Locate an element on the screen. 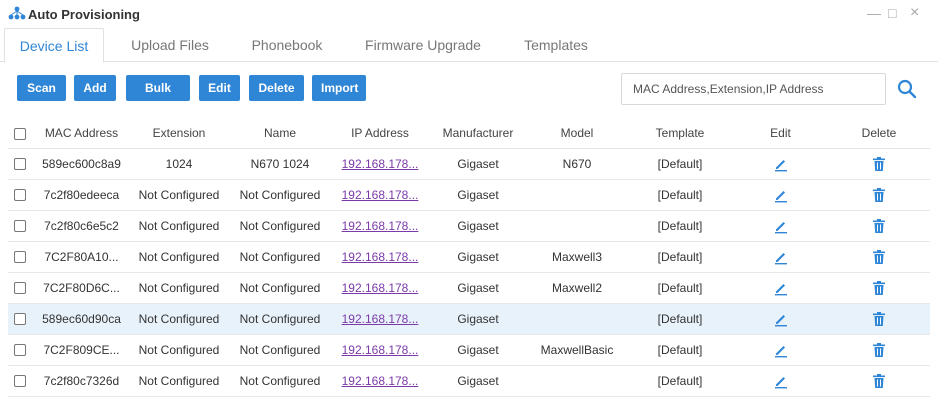 Image resolution: width=938 pixels, height=400 pixels. add-button: Add is located at coordinates (95, 88).